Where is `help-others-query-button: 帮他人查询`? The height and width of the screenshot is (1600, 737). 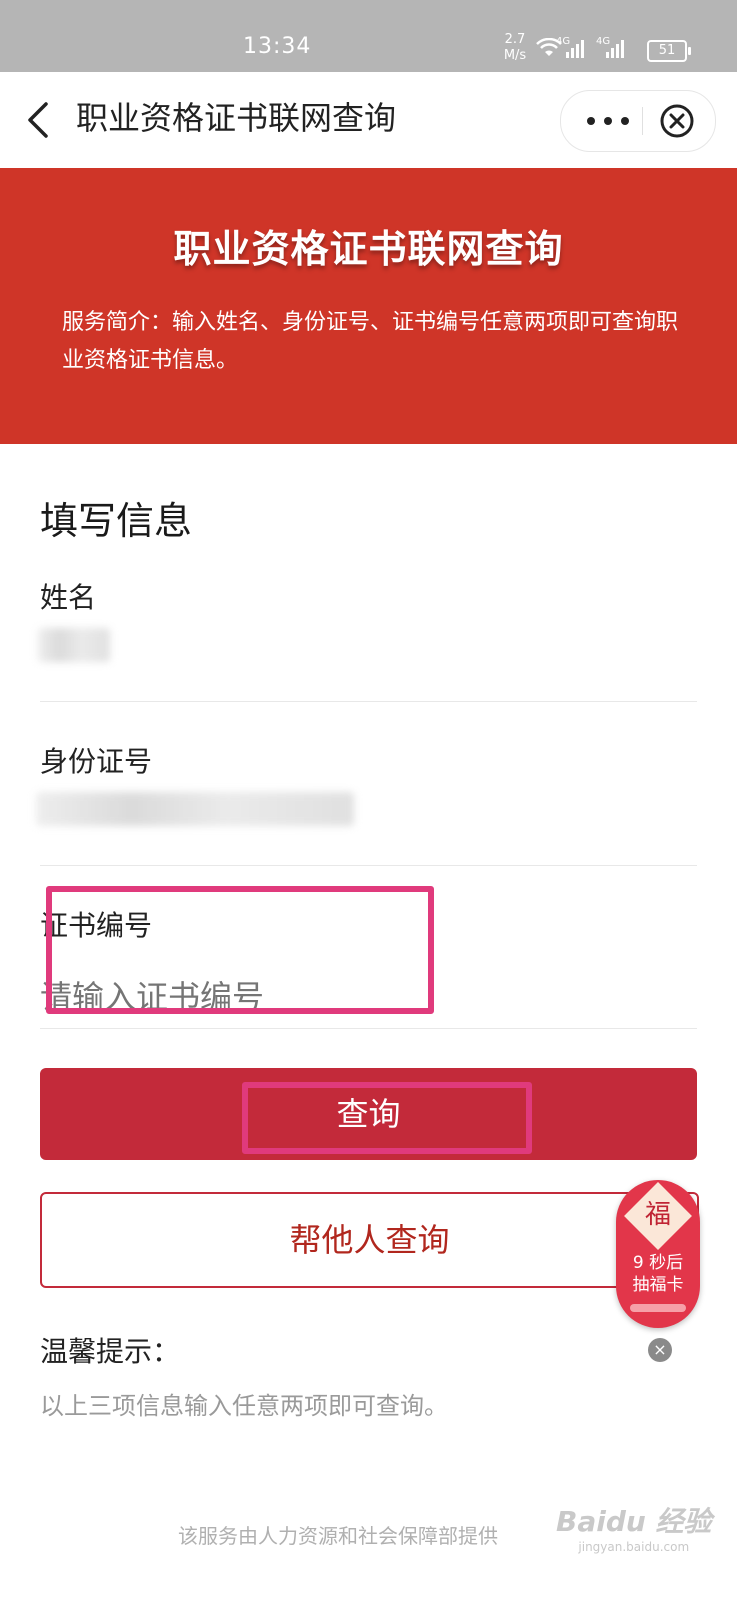
help-others-query-button: 帮他人查询 is located at coordinates (369, 1240).